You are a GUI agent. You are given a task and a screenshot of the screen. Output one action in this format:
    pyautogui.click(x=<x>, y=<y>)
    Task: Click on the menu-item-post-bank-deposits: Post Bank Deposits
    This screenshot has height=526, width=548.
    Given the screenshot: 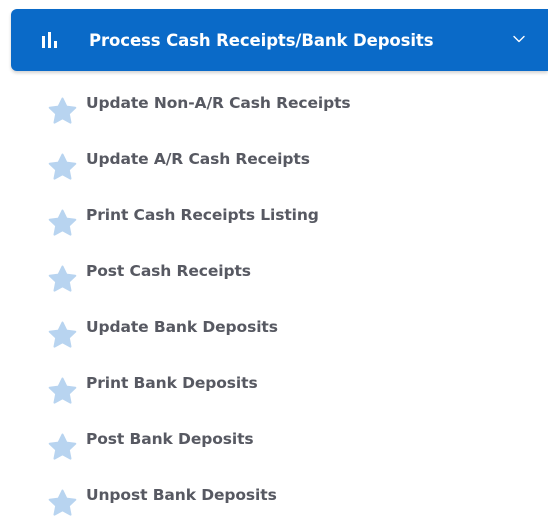 What is the action you would take?
    pyautogui.click(x=274, y=442)
    